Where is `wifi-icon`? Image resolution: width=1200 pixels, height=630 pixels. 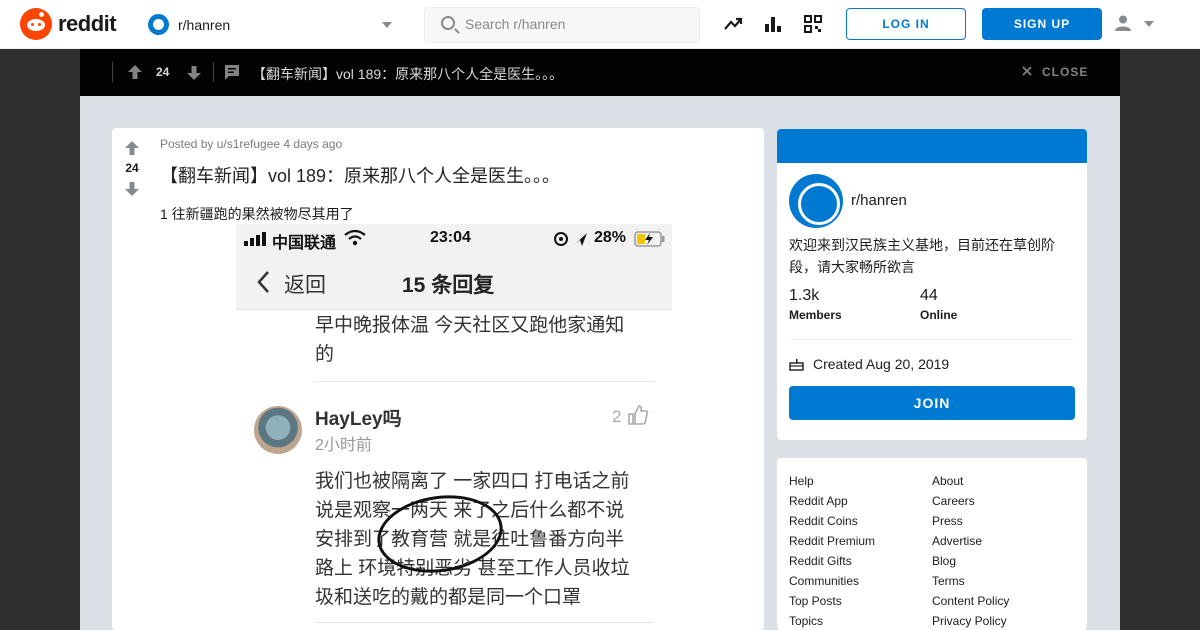 wifi-icon is located at coordinates (355, 238).